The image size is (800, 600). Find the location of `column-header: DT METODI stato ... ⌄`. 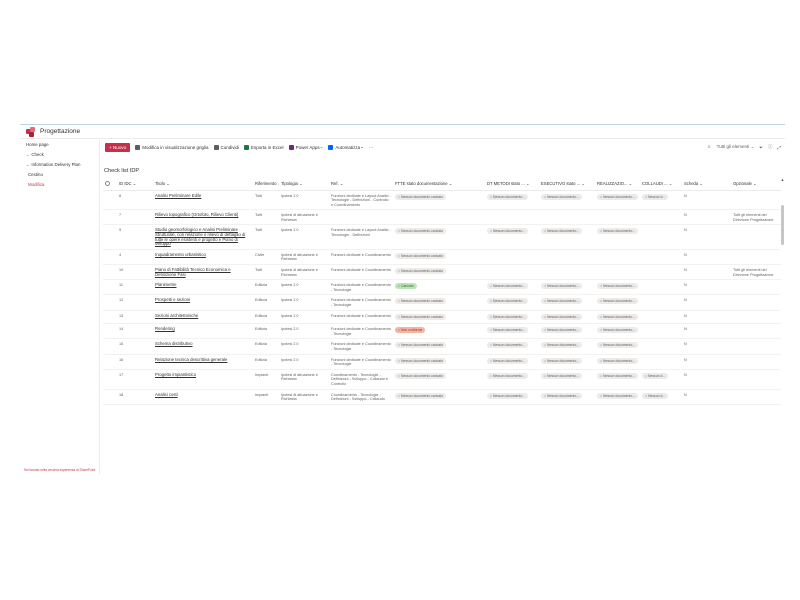

column-header: DT METODI stato ... ⌄ is located at coordinates (512, 184).